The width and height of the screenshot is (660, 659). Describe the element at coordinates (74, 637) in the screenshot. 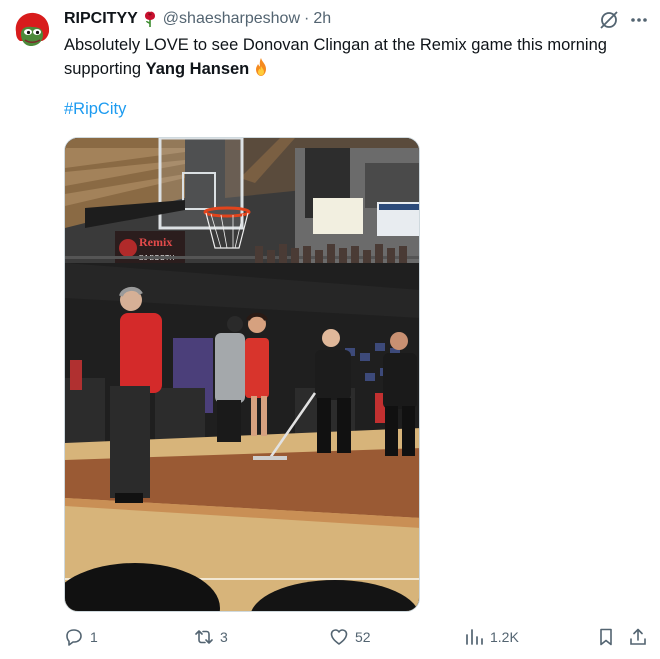

I see `reply-icon` at that location.